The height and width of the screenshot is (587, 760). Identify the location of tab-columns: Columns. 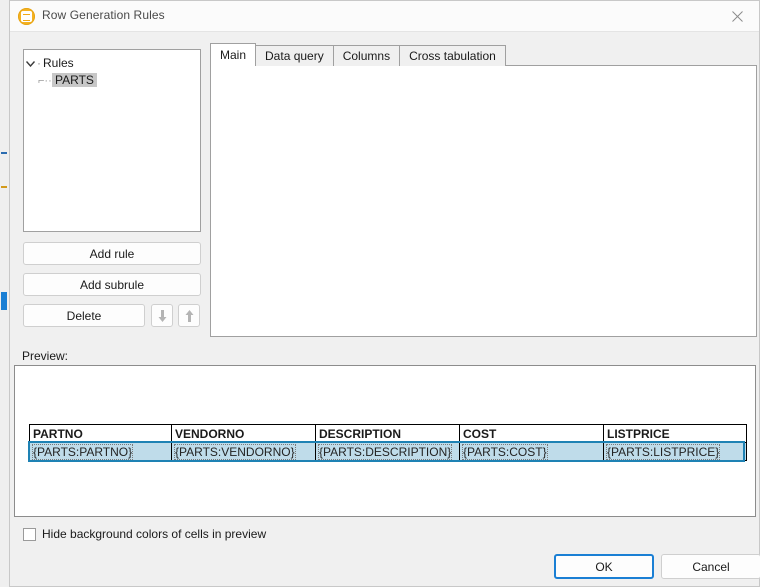
(366, 55).